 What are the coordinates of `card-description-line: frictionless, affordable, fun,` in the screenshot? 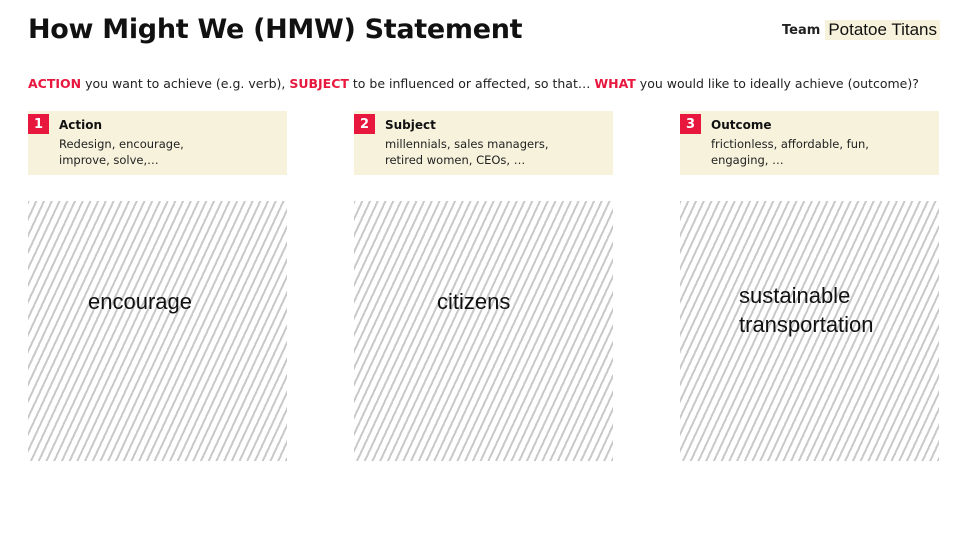 It's located at (790, 144).